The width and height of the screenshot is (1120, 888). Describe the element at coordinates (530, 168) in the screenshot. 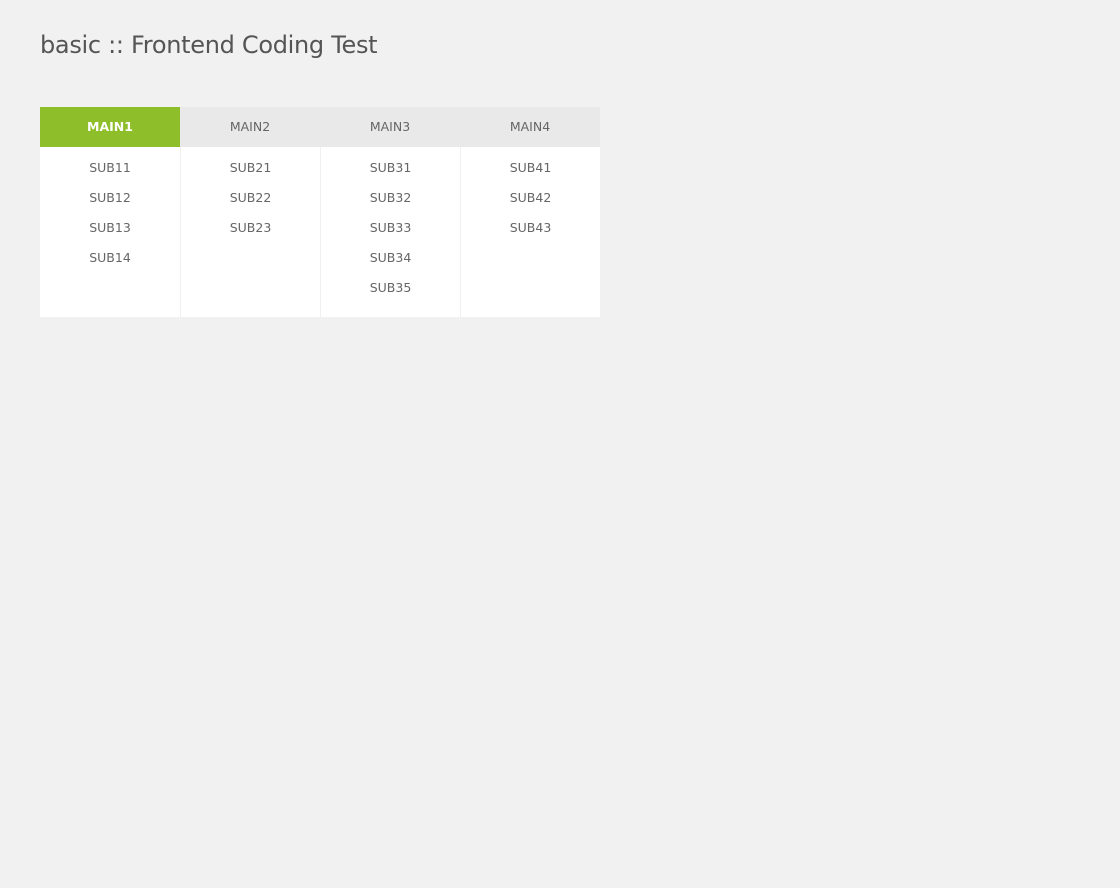

I see `submenu-item-sub41: SUB41` at that location.